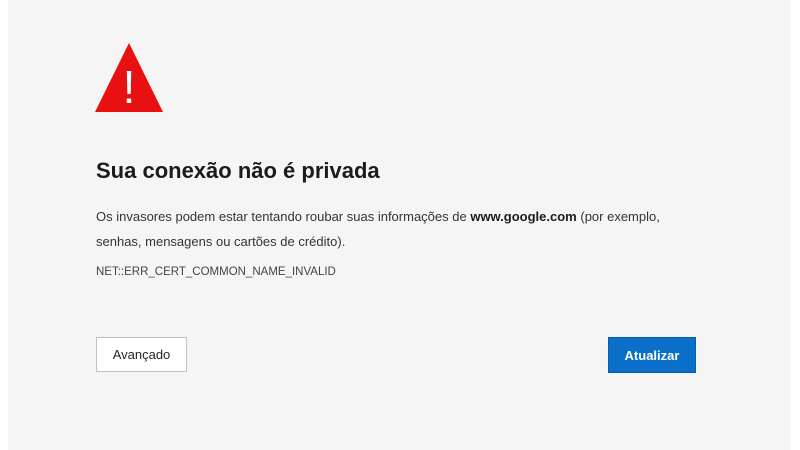  What do you see at coordinates (216, 272) in the screenshot?
I see `error-code: NET::ERR_CERT_COMMON_NAME_INVALID` at bounding box center [216, 272].